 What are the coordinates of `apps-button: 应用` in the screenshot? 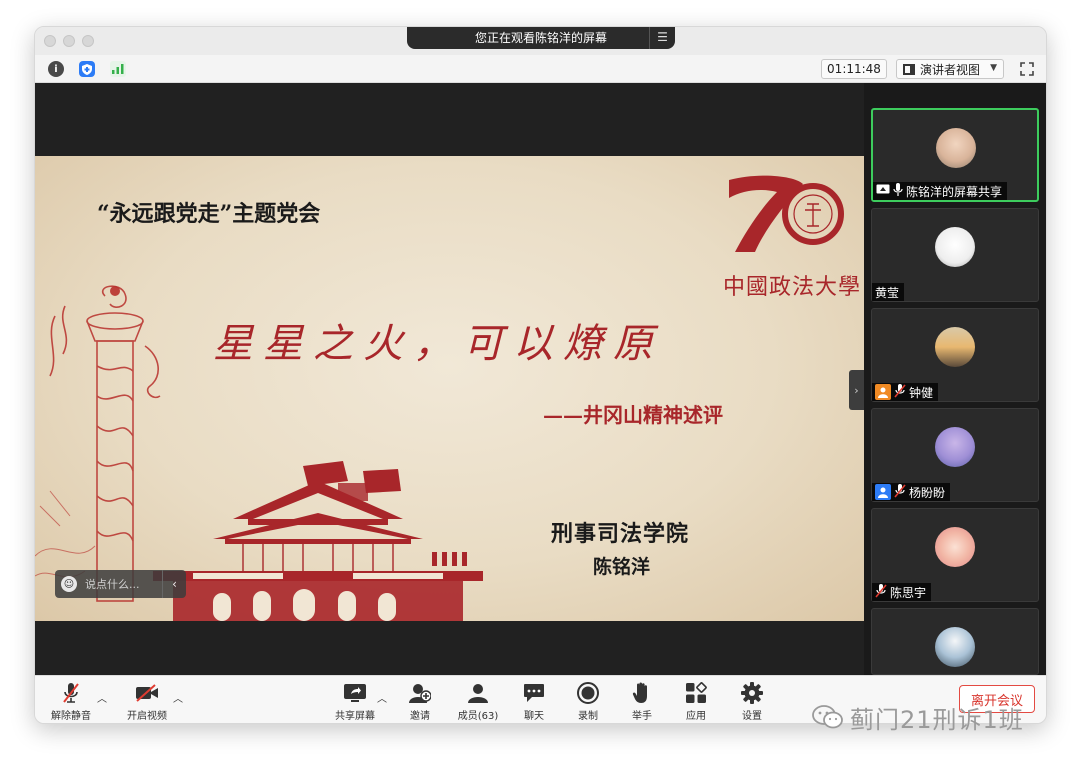 It's located at (696, 702).